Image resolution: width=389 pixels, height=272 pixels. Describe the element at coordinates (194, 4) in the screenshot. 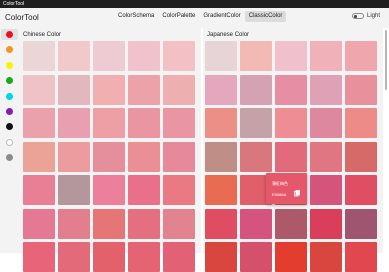

I see `window-titlebar: ColorTool` at that location.